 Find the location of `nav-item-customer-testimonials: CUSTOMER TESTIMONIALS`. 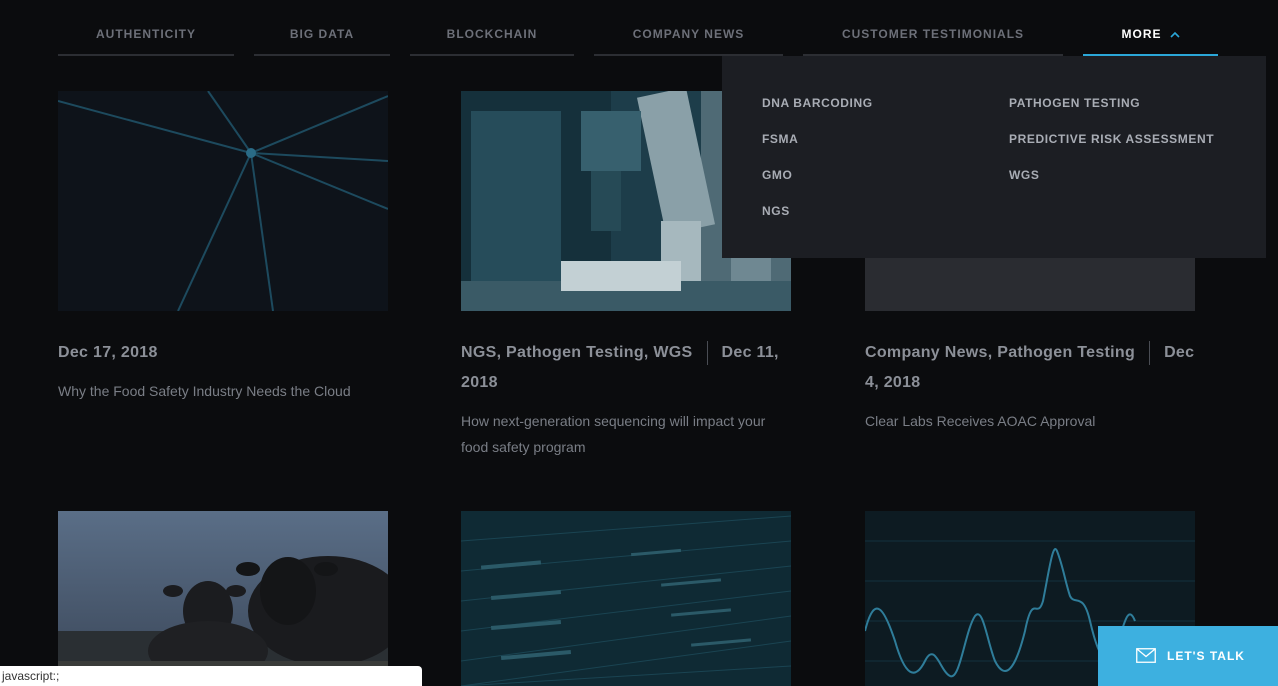

nav-item-customer-testimonials: CUSTOMER TESTIMONIALS is located at coordinates (933, 38).